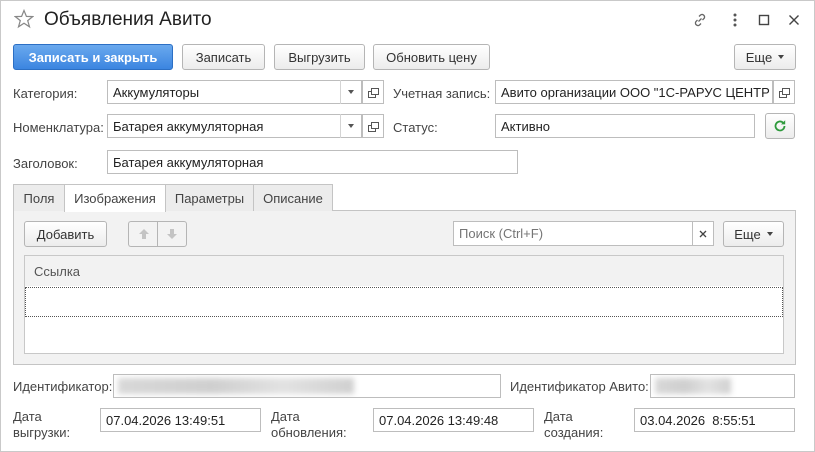 The image size is (815, 452). Describe the element at coordinates (431, 57) in the screenshot. I see `update-price-button: Обновить цену` at that location.